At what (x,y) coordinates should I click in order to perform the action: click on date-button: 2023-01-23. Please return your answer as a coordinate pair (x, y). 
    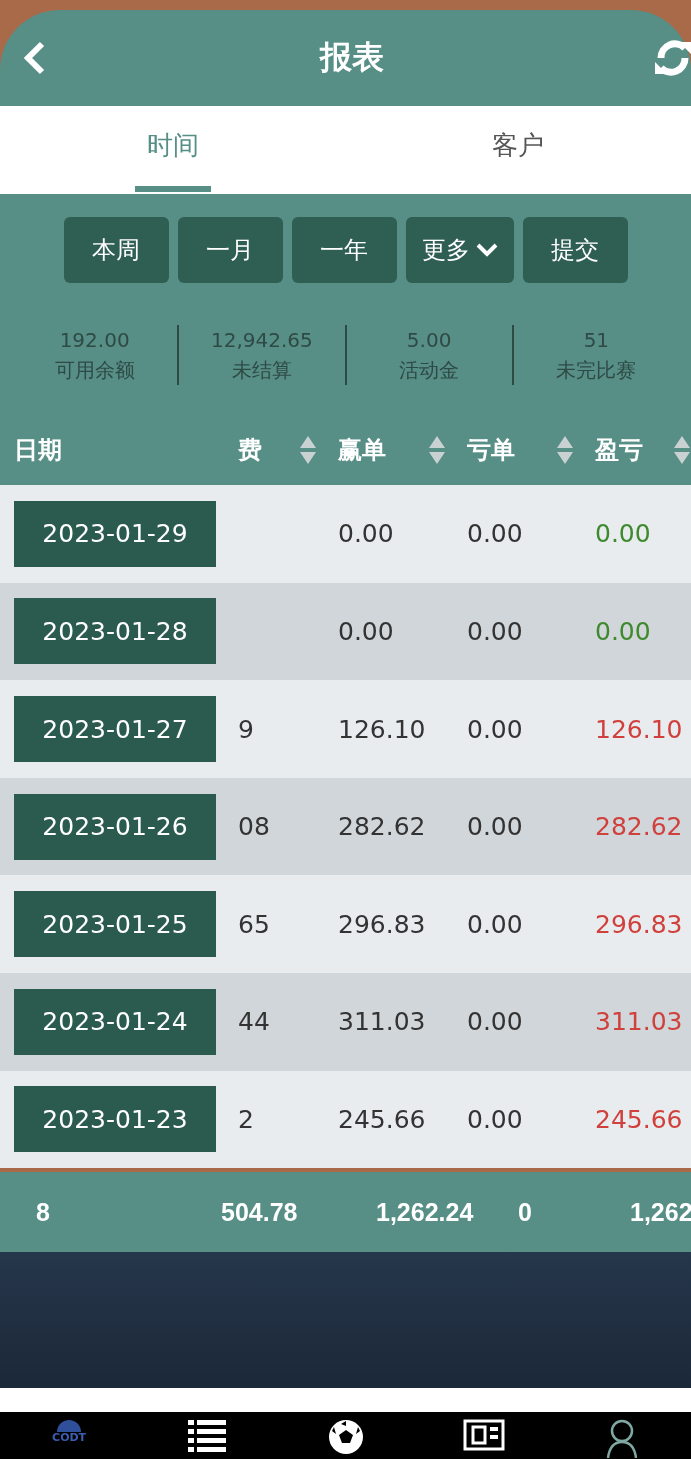
    Looking at the image, I should click on (115, 1119).